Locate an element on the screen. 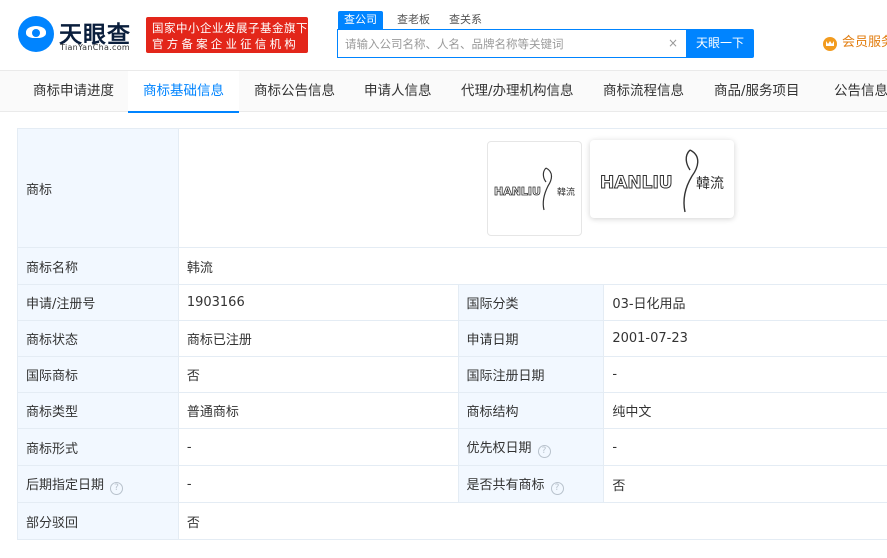 The height and width of the screenshot is (558, 887). tab-label: 商标申请进度 is located at coordinates (73, 91).